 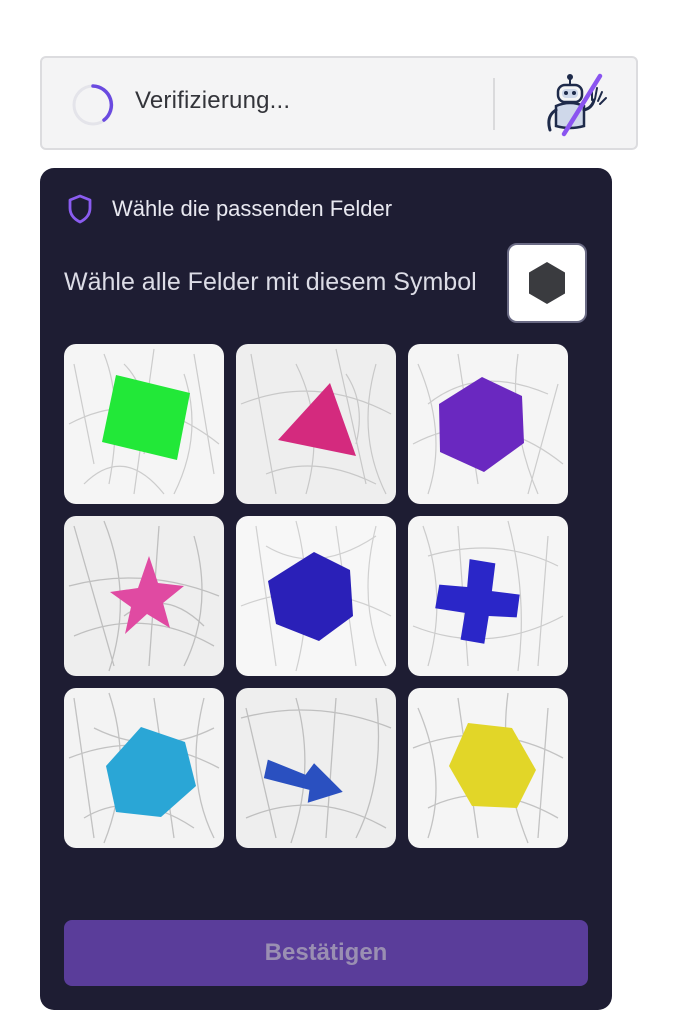 What do you see at coordinates (326, 953) in the screenshot?
I see `confirm-button: Bestätigen` at bounding box center [326, 953].